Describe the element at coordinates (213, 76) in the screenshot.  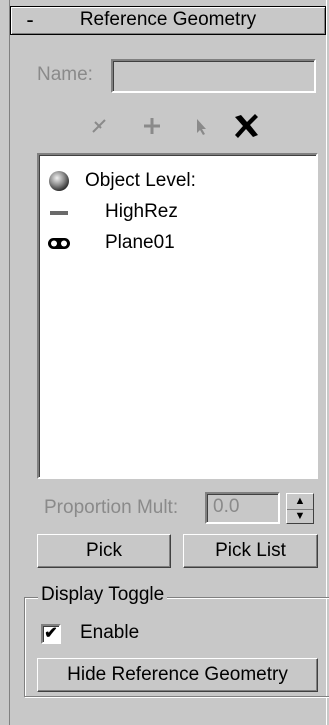
I see `name-field` at that location.